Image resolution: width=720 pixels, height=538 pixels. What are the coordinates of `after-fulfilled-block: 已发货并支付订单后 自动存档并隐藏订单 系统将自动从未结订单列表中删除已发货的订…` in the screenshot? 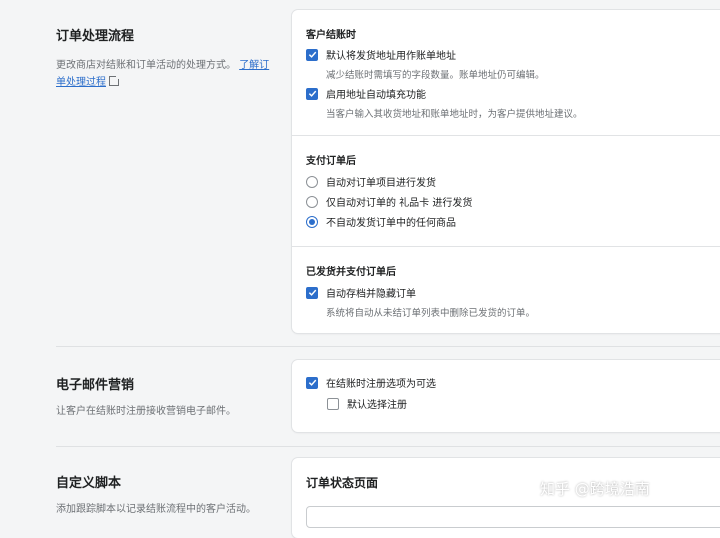 It's located at (506, 290).